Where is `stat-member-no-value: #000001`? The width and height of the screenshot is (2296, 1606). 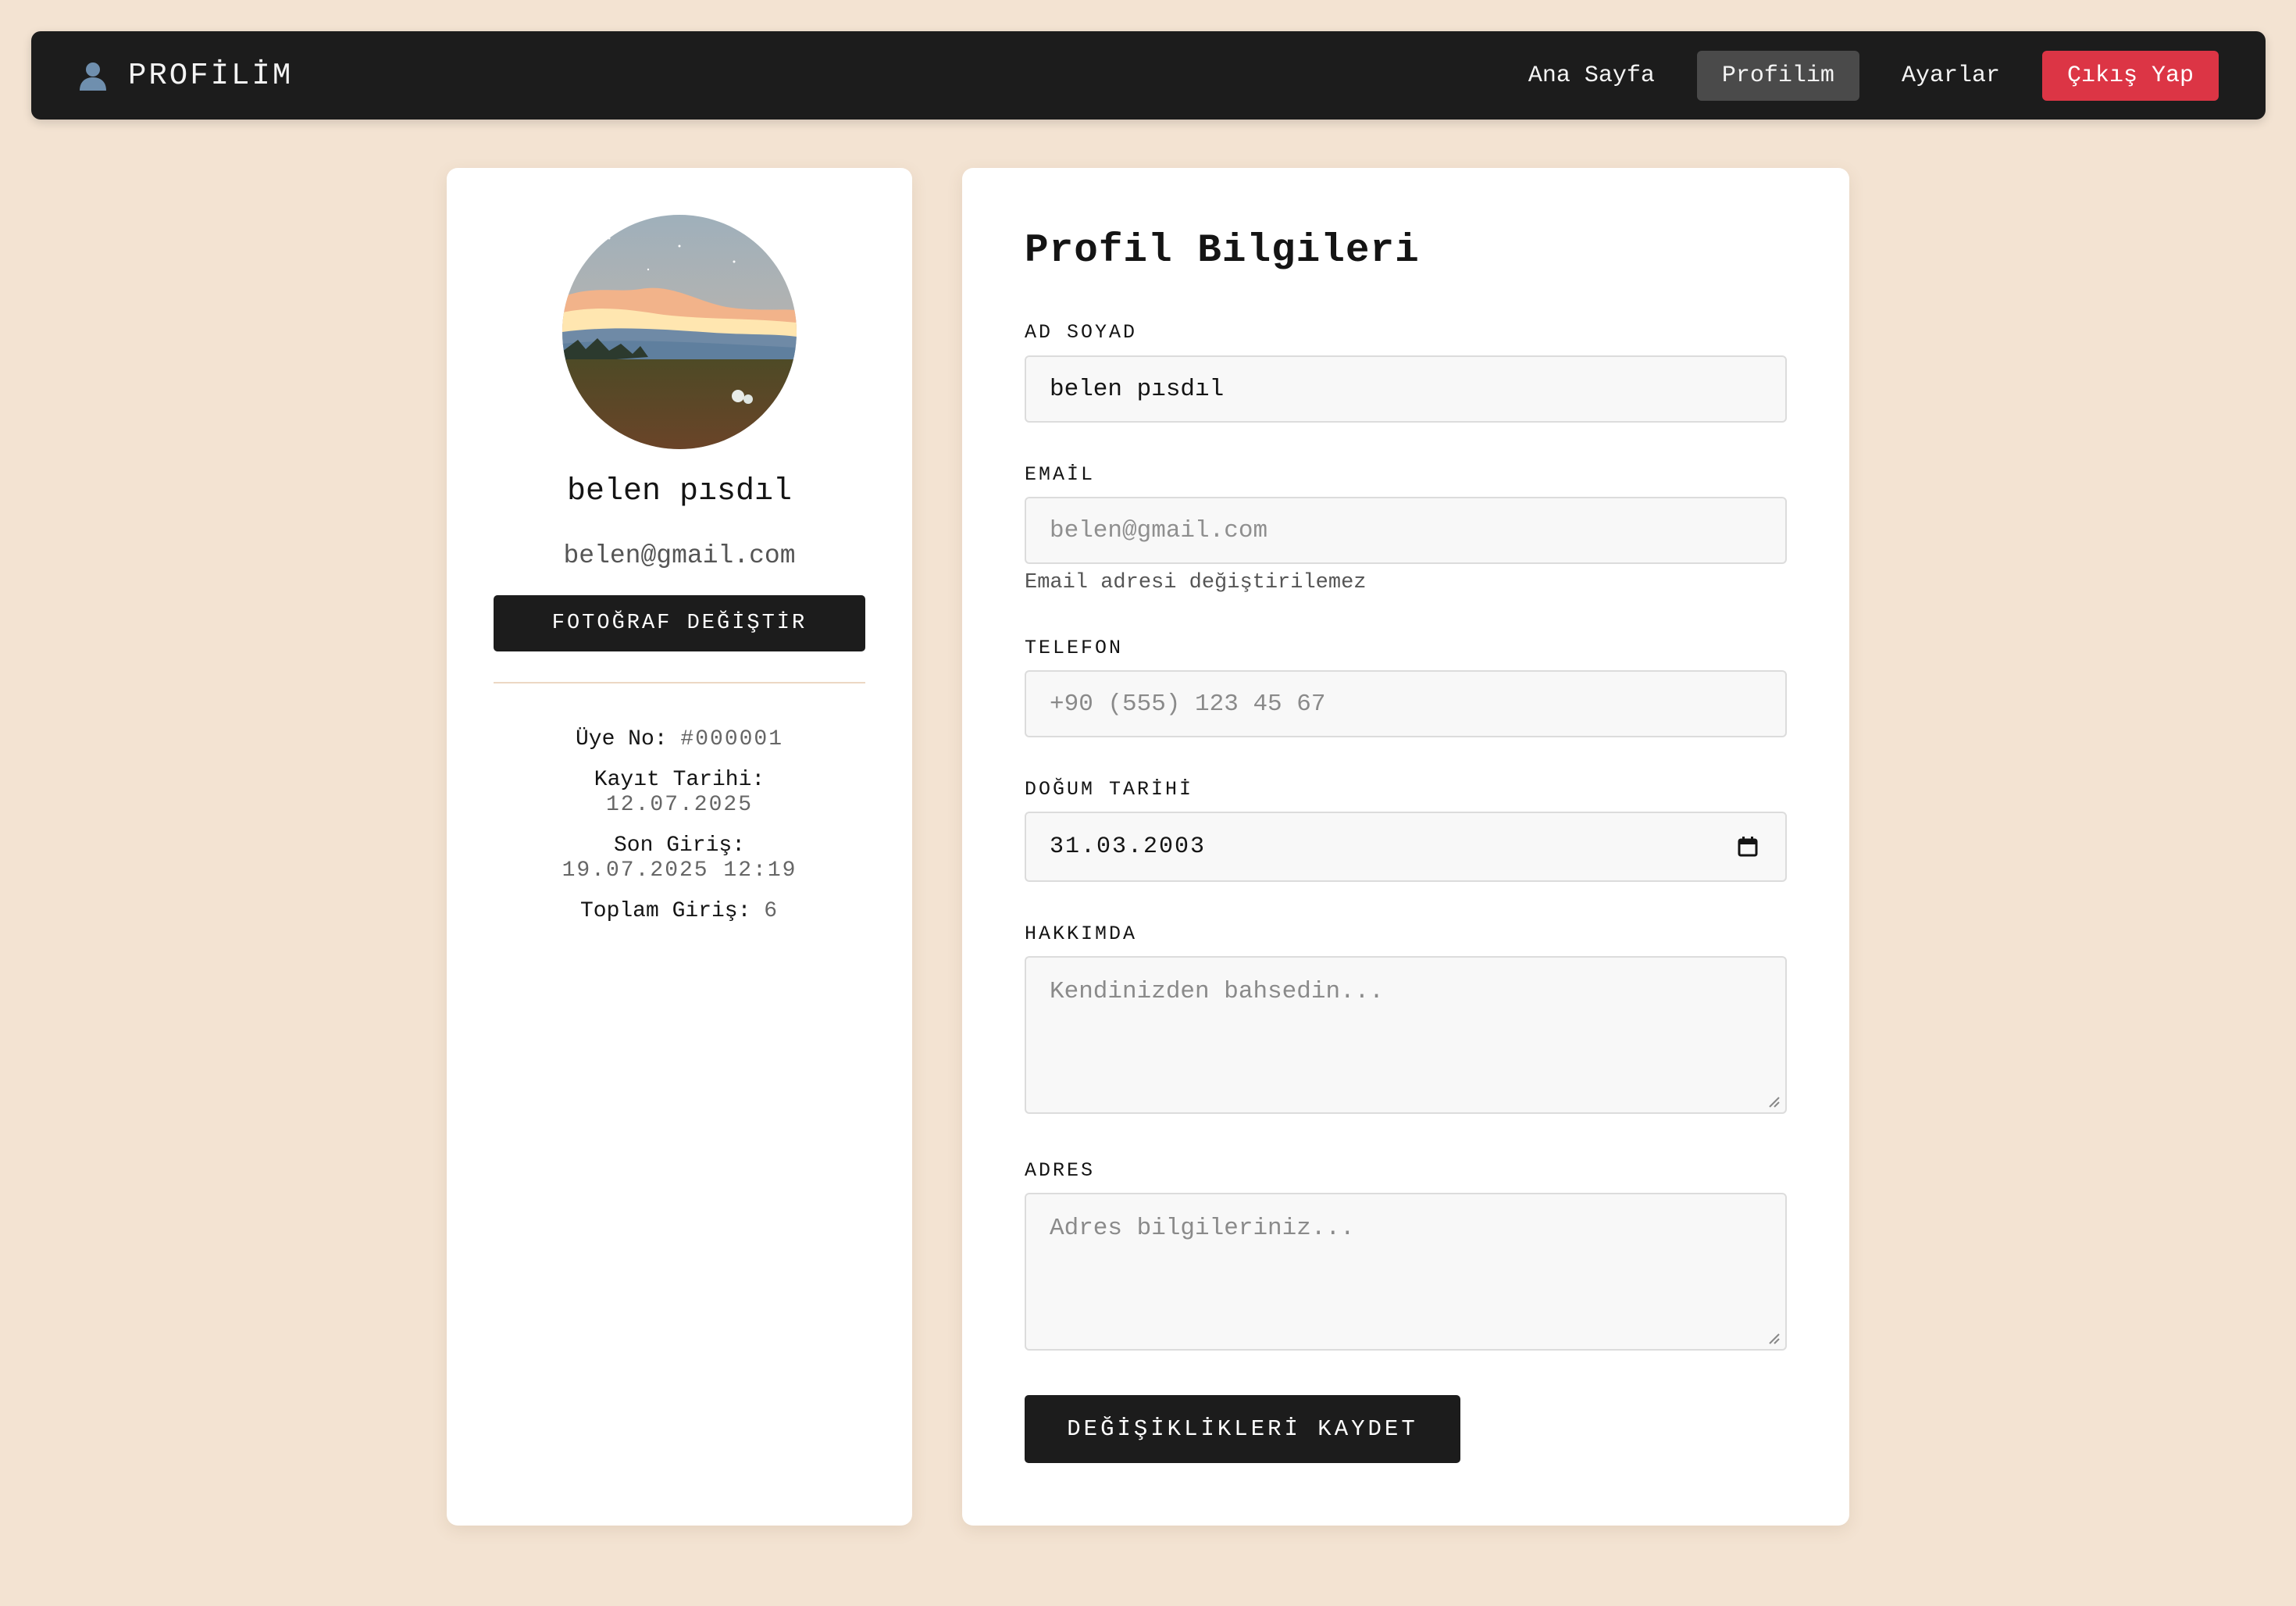
stat-member-no-value: #000001 is located at coordinates (732, 739).